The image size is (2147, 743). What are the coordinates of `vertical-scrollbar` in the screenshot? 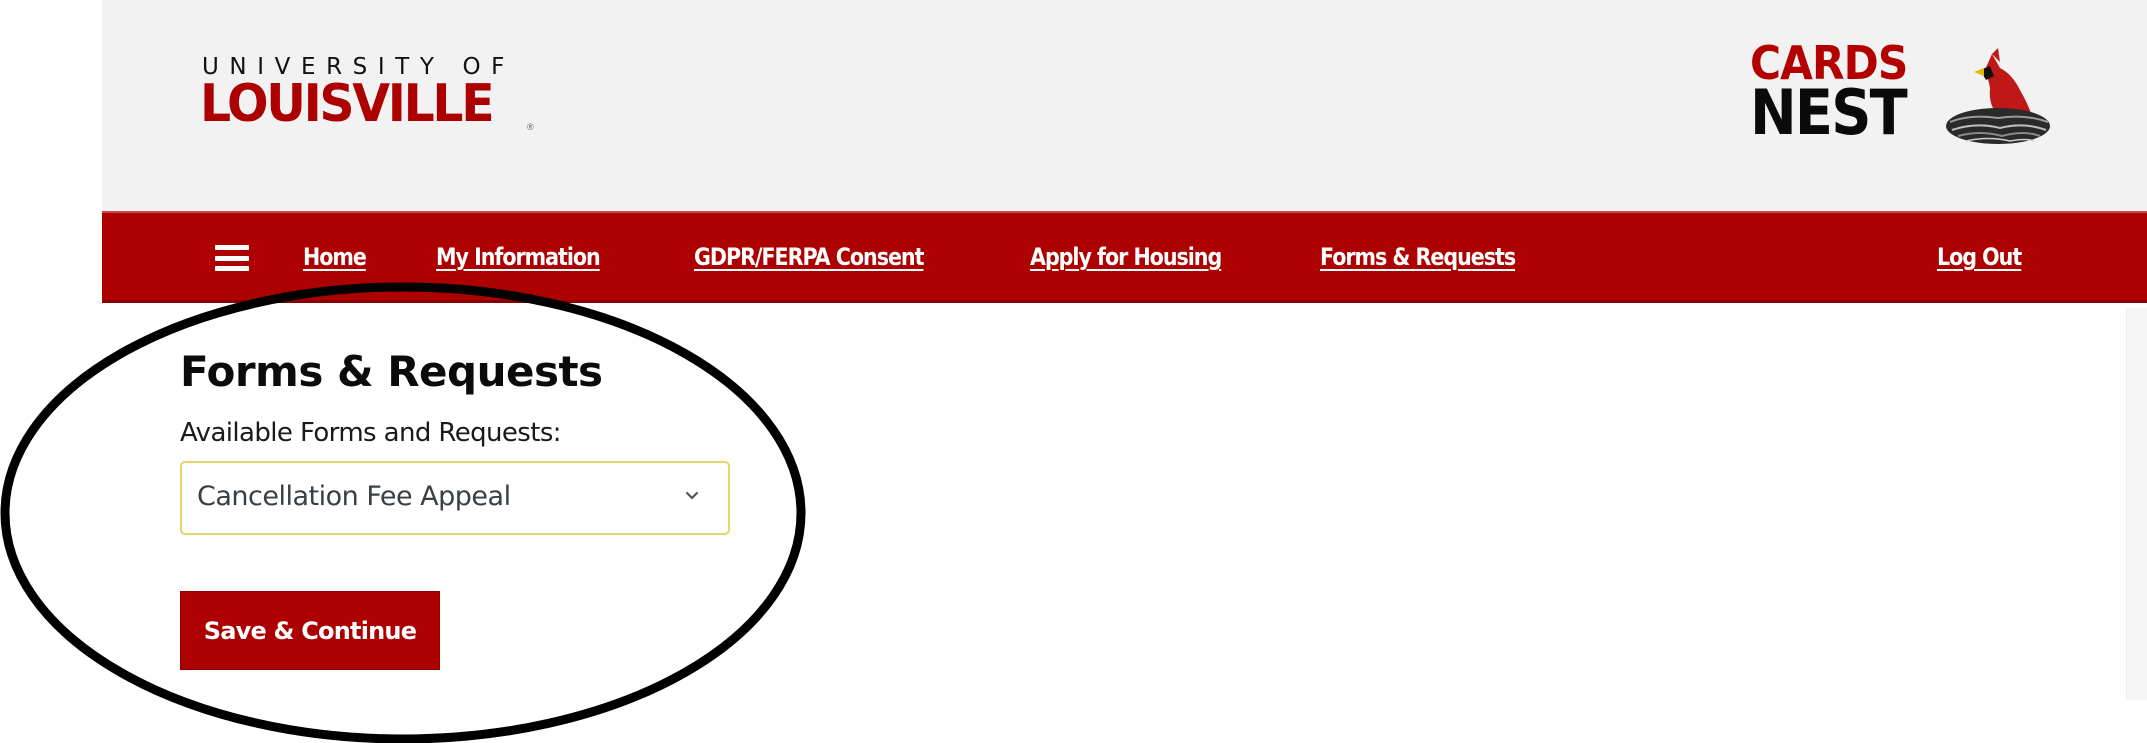 It's located at (2136, 504).